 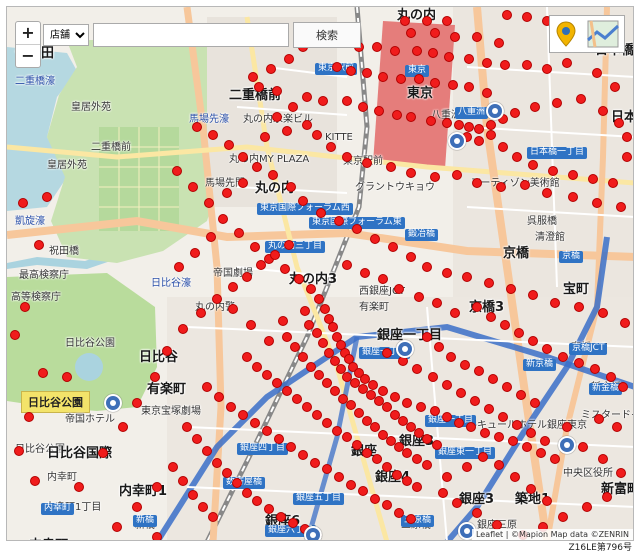 What do you see at coordinates (28, 33) in the screenshot?
I see `zoom-in-button: +` at bounding box center [28, 33].